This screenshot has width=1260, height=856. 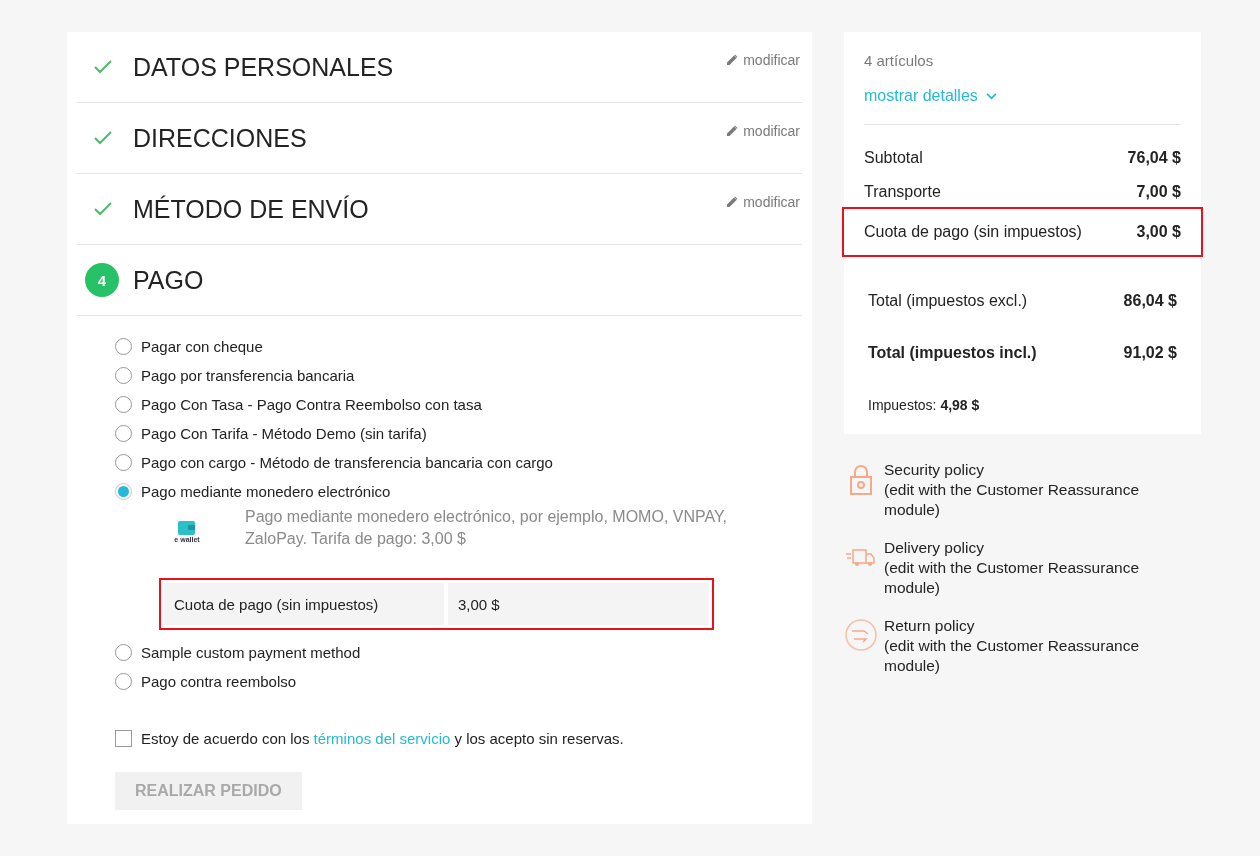 I want to click on line-label: Transporte, so click(x=902, y=192).